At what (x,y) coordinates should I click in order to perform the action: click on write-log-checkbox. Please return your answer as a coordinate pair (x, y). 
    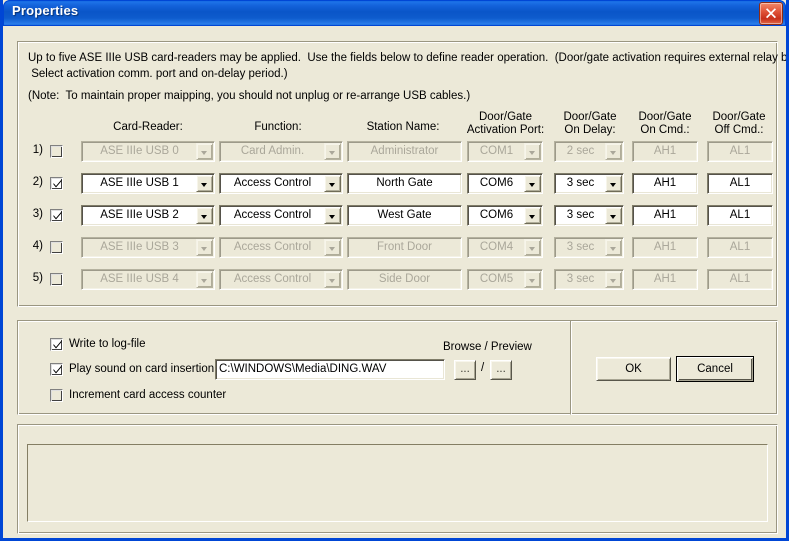
    Looking at the image, I should click on (56, 344).